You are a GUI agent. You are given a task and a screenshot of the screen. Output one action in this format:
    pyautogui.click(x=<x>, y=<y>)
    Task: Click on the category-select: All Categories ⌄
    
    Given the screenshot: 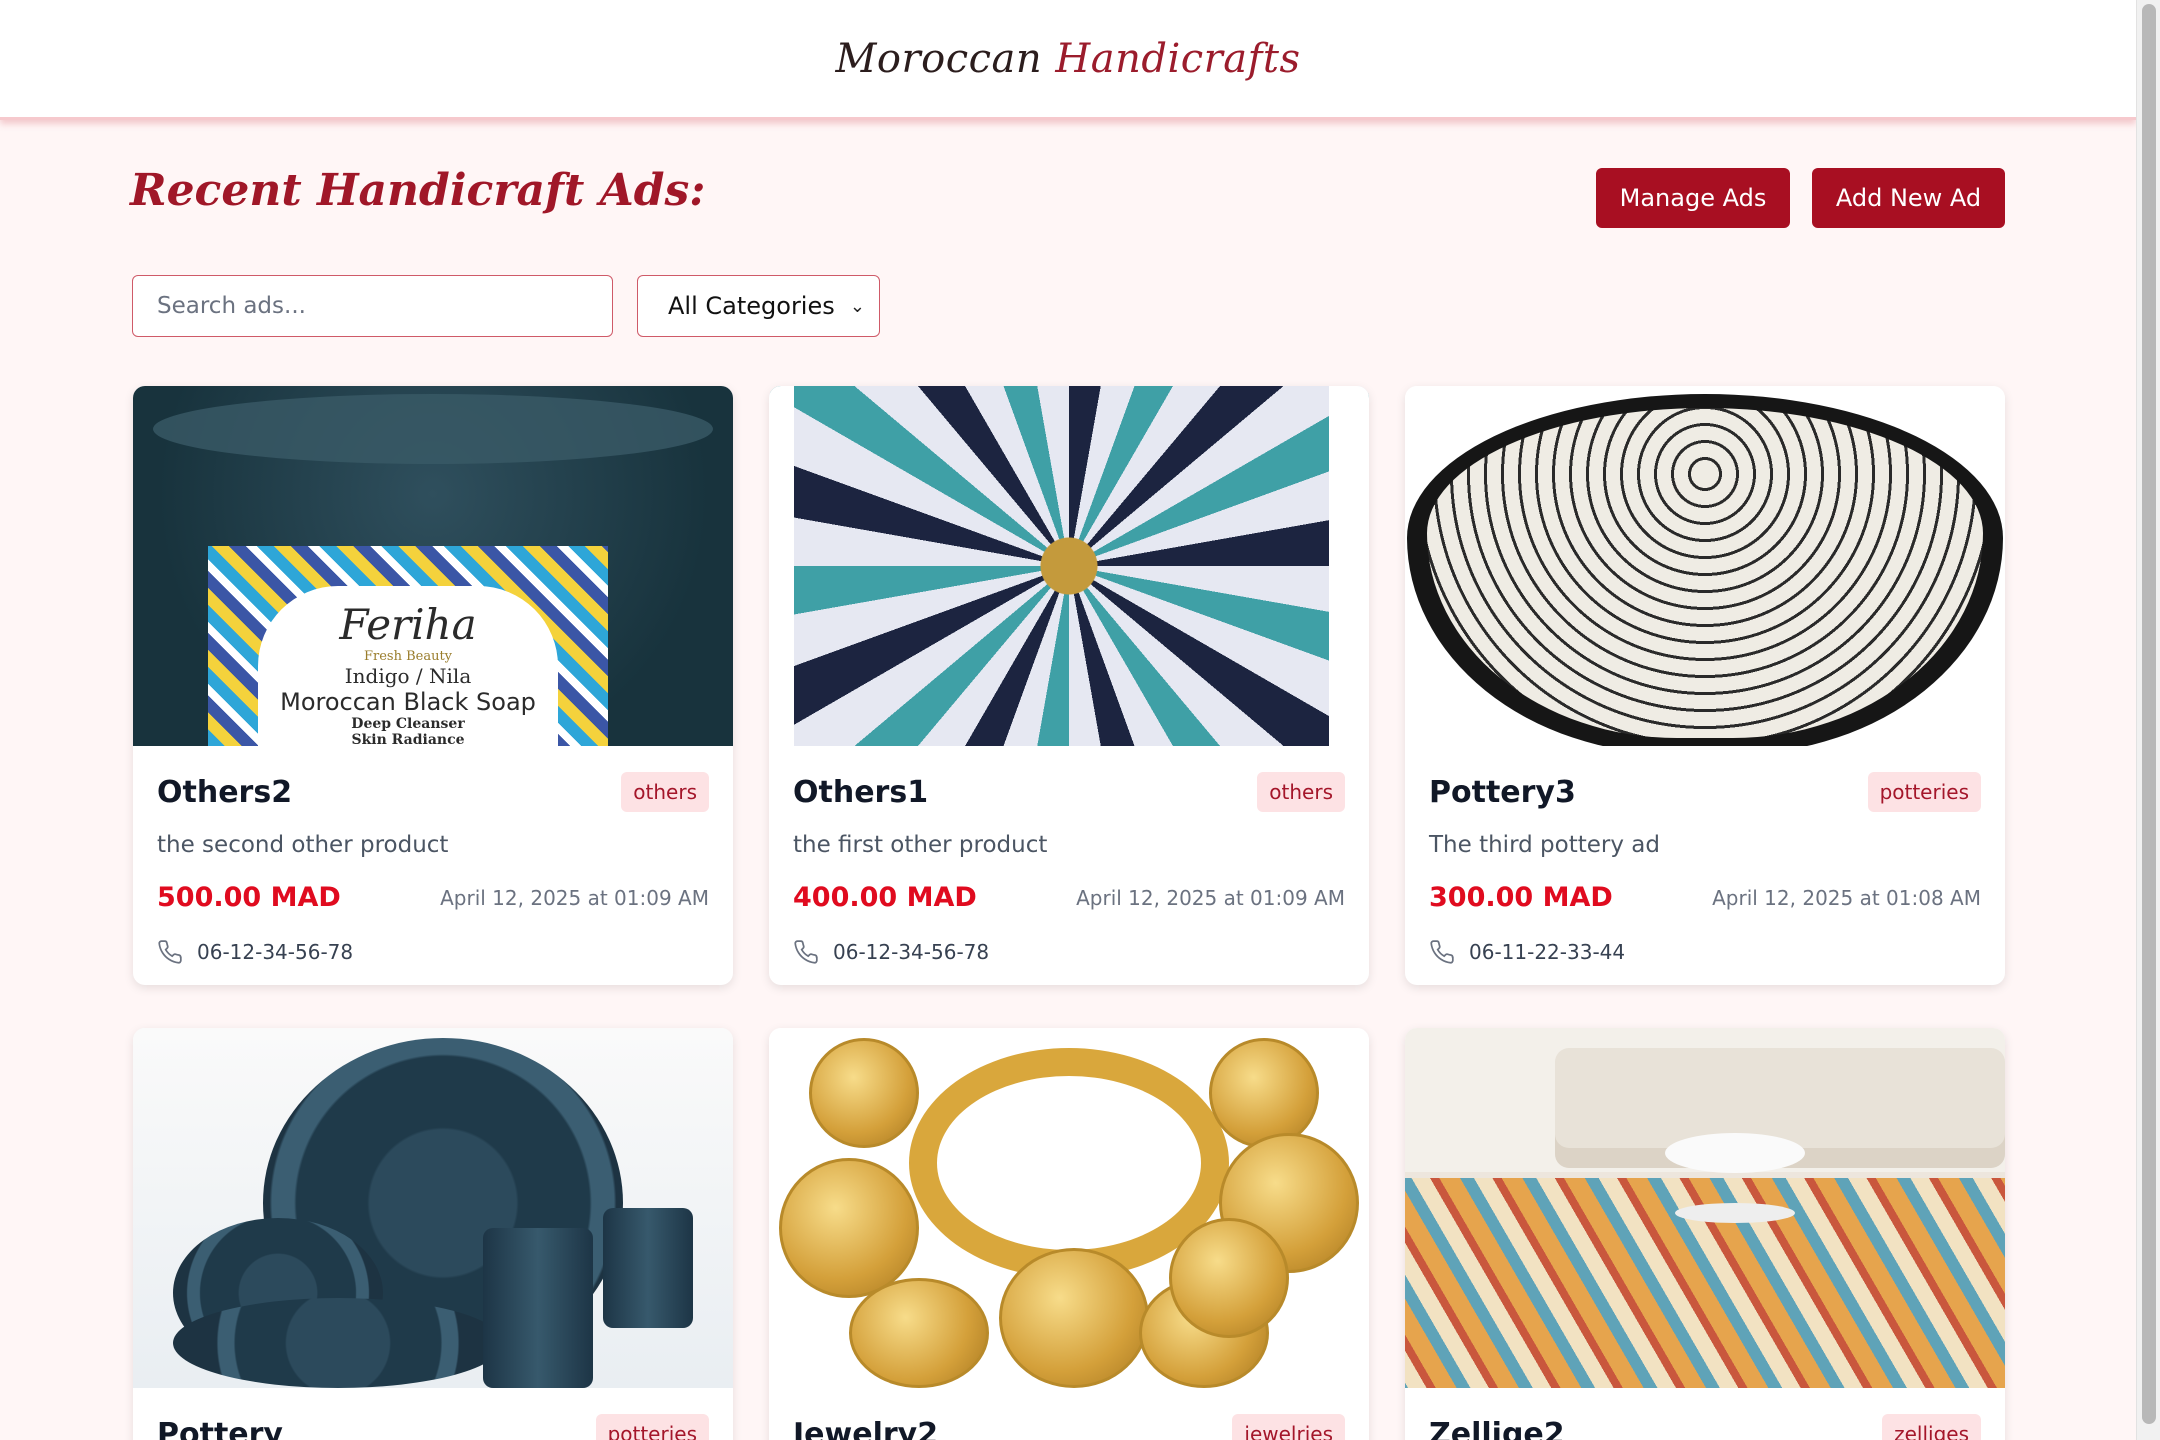 What is the action you would take?
    pyautogui.click(x=758, y=306)
    